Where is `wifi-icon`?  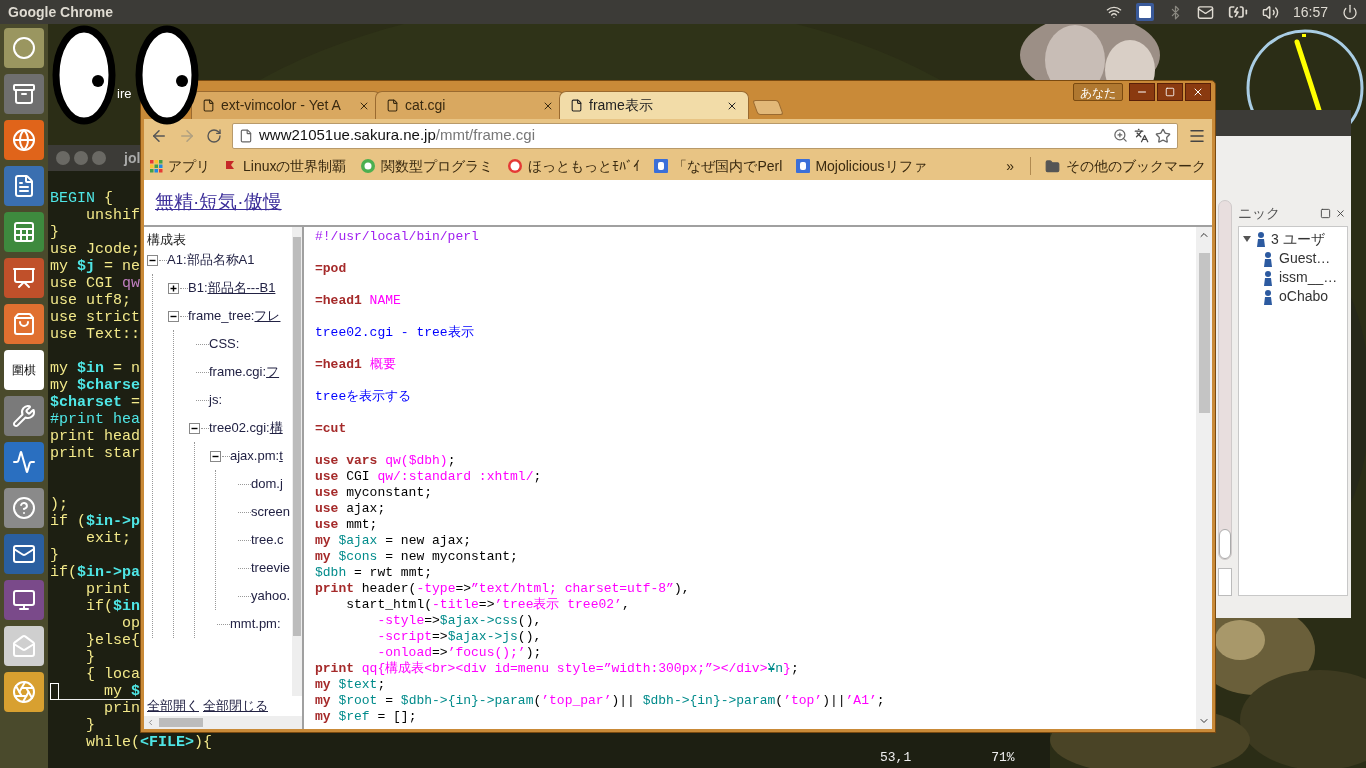
wifi-icon is located at coordinates (1113, 12).